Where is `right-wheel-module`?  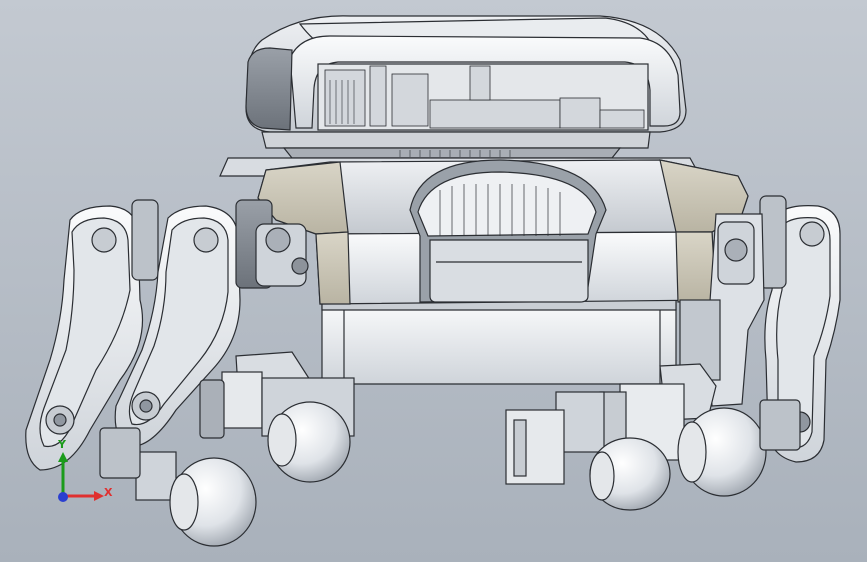
right-wheel-module is located at coordinates (653, 437).